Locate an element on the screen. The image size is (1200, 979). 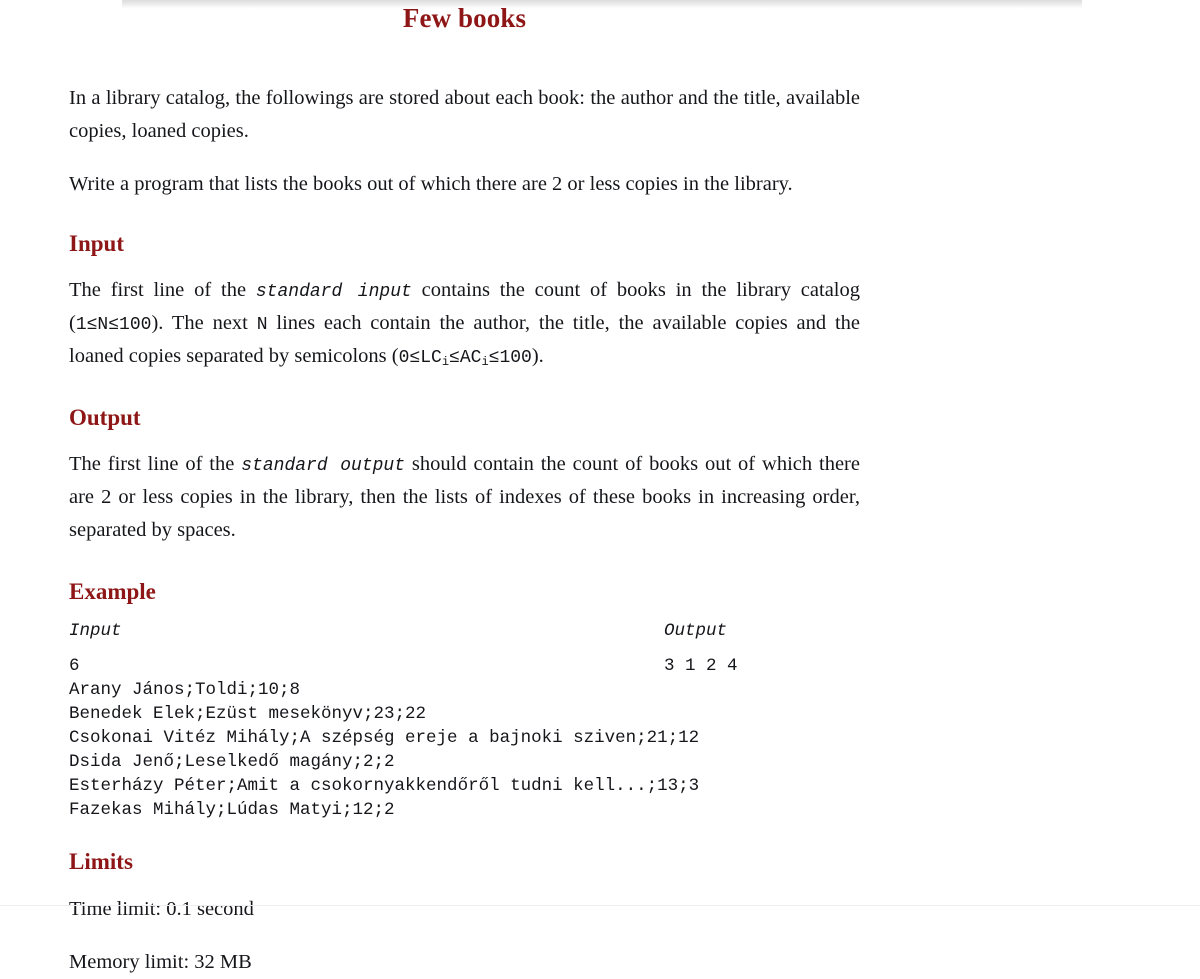
input-text-1: The first line of the is located at coordinates (162, 289).